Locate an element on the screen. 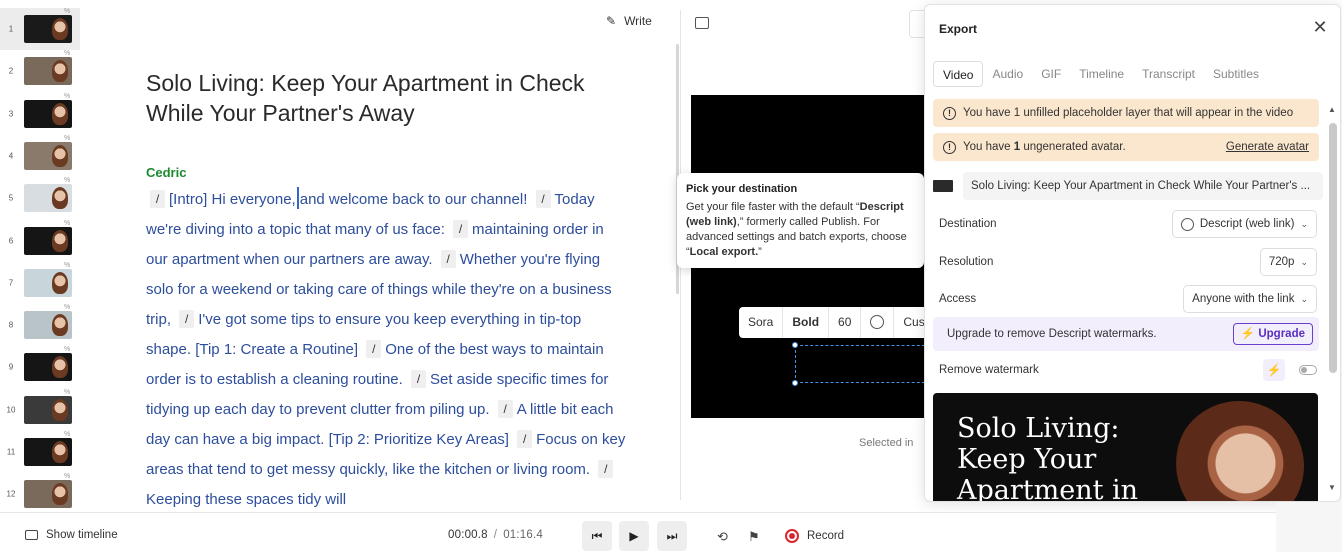 This screenshot has width=1342, height=552. export-tabs: Video Audio GIF Timeline Transcript Subtitles is located at coordinates (1134, 74).